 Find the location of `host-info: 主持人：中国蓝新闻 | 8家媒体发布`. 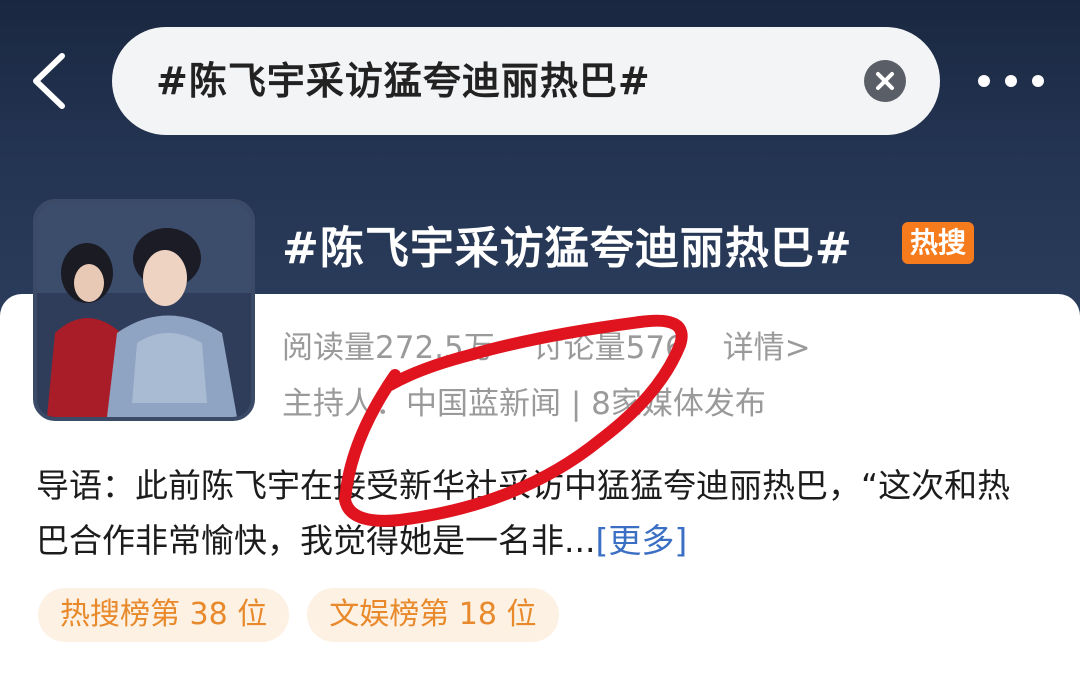

host-info: 主持人：中国蓝新闻 | 8家媒体发布 is located at coordinates (524, 404).